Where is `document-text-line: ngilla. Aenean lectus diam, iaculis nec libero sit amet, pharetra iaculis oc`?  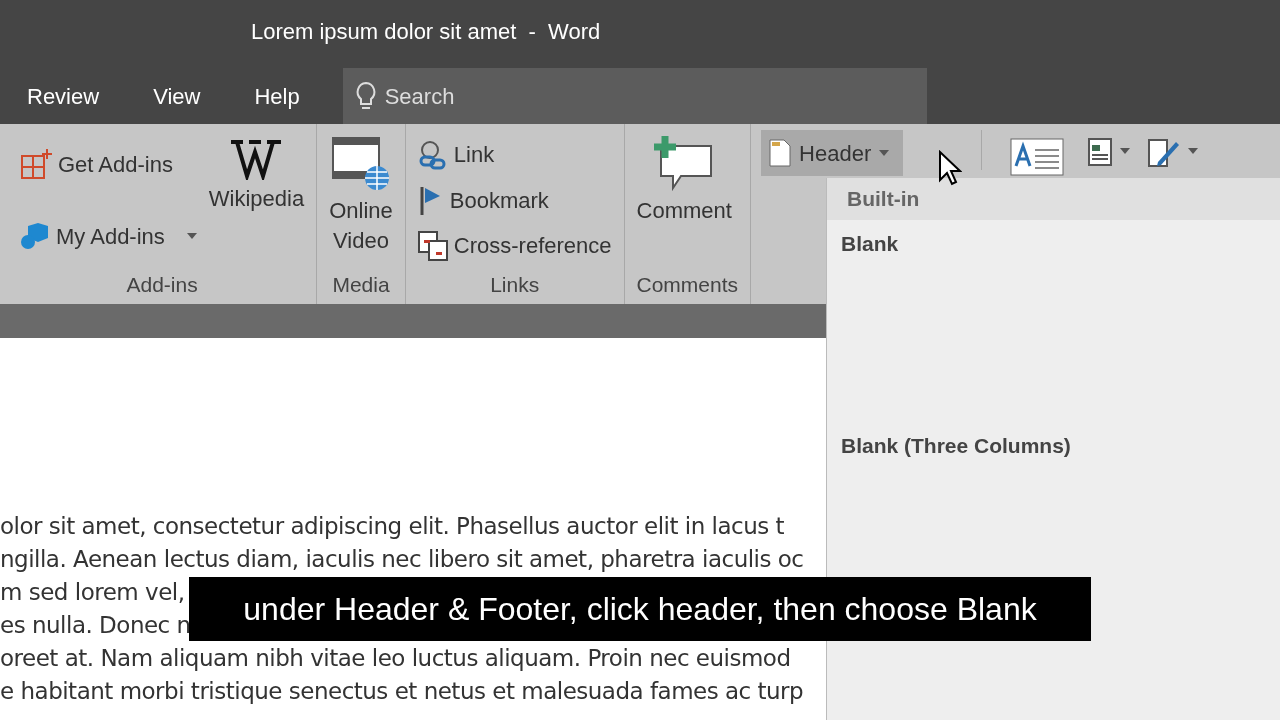 document-text-line: ngilla. Aenean lectus diam, iaculis nec libero sit amet, pharetra iaculis oc is located at coordinates (402, 560).